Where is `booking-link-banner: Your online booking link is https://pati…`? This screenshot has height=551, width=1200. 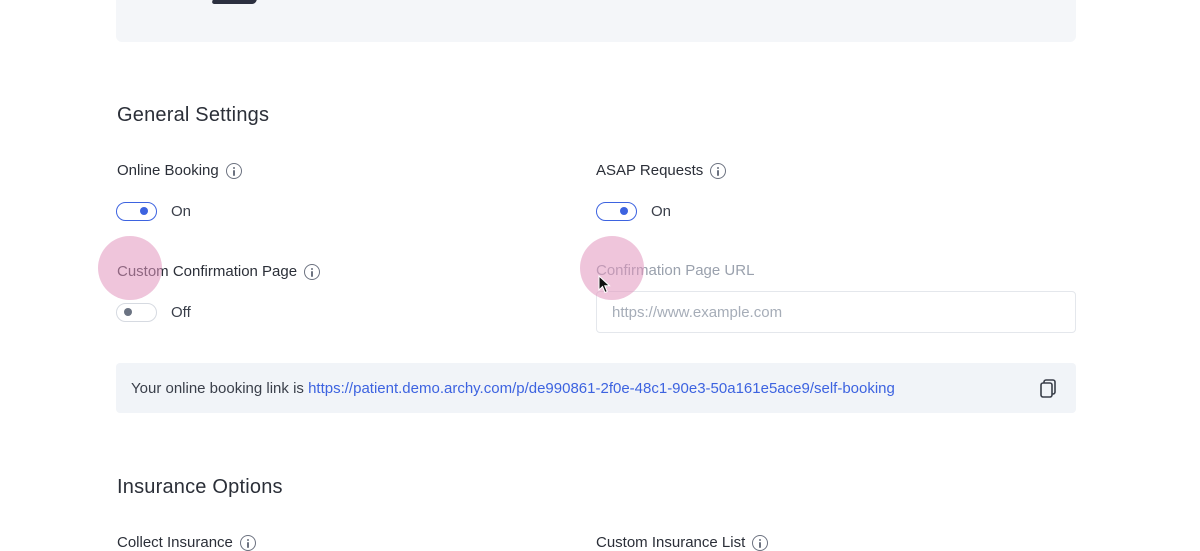 booking-link-banner: Your online booking link is https://pati… is located at coordinates (596, 388).